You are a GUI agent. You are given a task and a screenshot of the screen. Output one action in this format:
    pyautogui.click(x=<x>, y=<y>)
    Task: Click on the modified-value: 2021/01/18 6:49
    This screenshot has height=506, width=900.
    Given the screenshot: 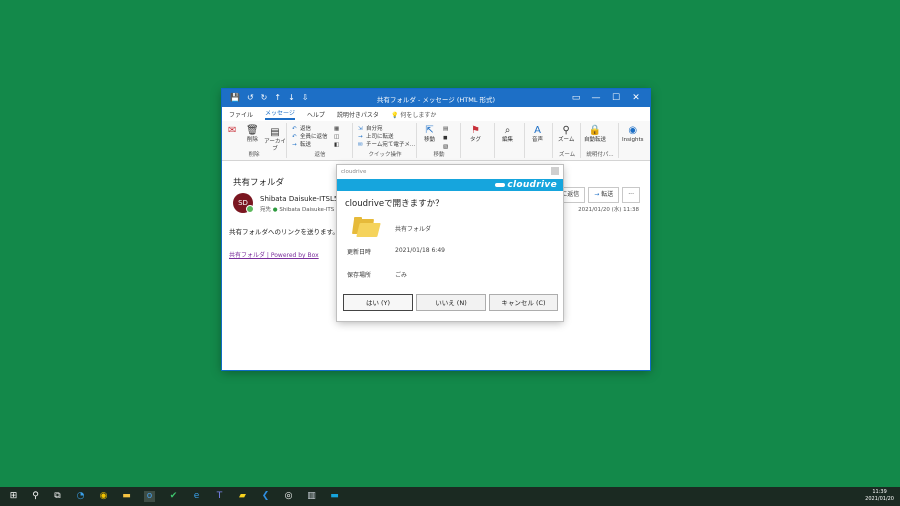 What is the action you would take?
    pyautogui.click(x=420, y=250)
    